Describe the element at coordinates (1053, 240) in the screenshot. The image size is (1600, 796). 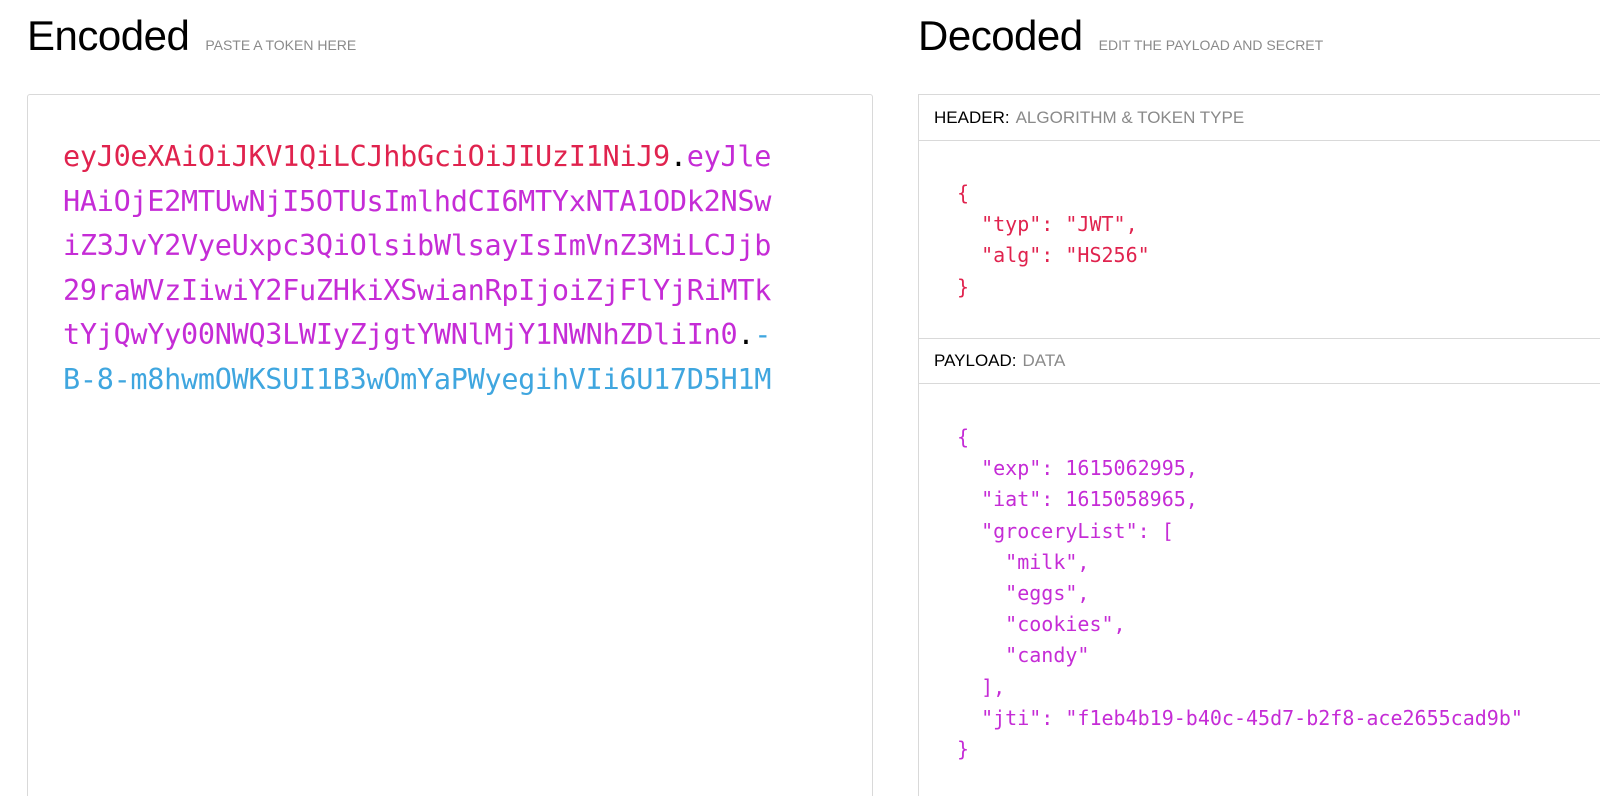
I see `header-json-editor: { "typ": "JWT", "alg": "HS256" }` at that location.